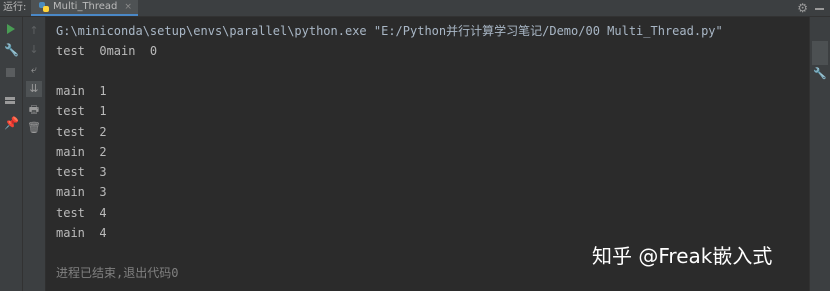 Image resolution: width=830 pixels, height=291 pixels. What do you see at coordinates (415, 8) in the screenshot?
I see `run-tool-window-header: 运行: Multi_Thread × ⚙` at bounding box center [415, 8].